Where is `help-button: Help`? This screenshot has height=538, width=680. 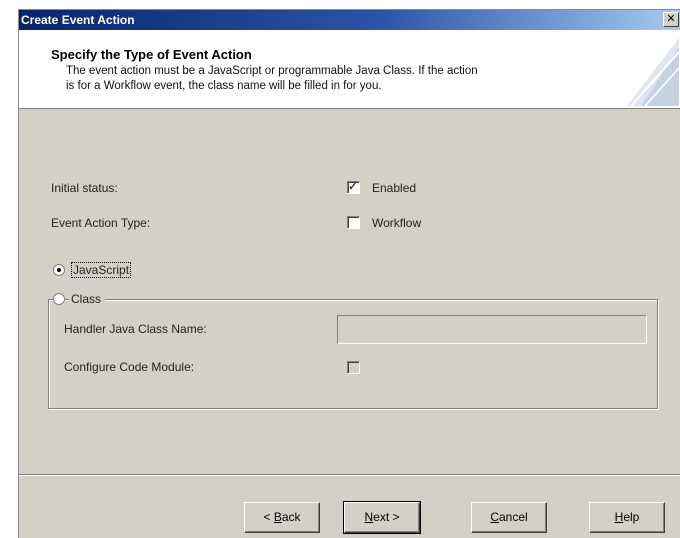 help-button: Help is located at coordinates (627, 517).